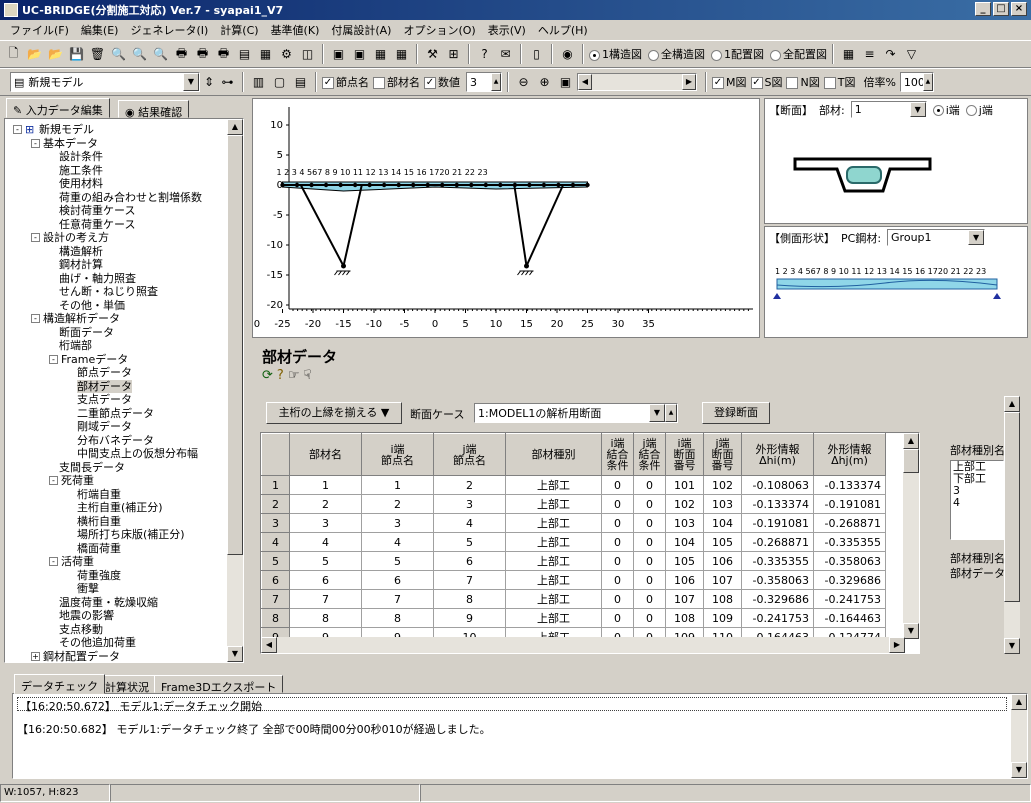 Image resolution: width=1031 pixels, height=803 pixels. Describe the element at coordinates (92, 305) in the screenshot. I see `tree-item: その他・単価` at that location.